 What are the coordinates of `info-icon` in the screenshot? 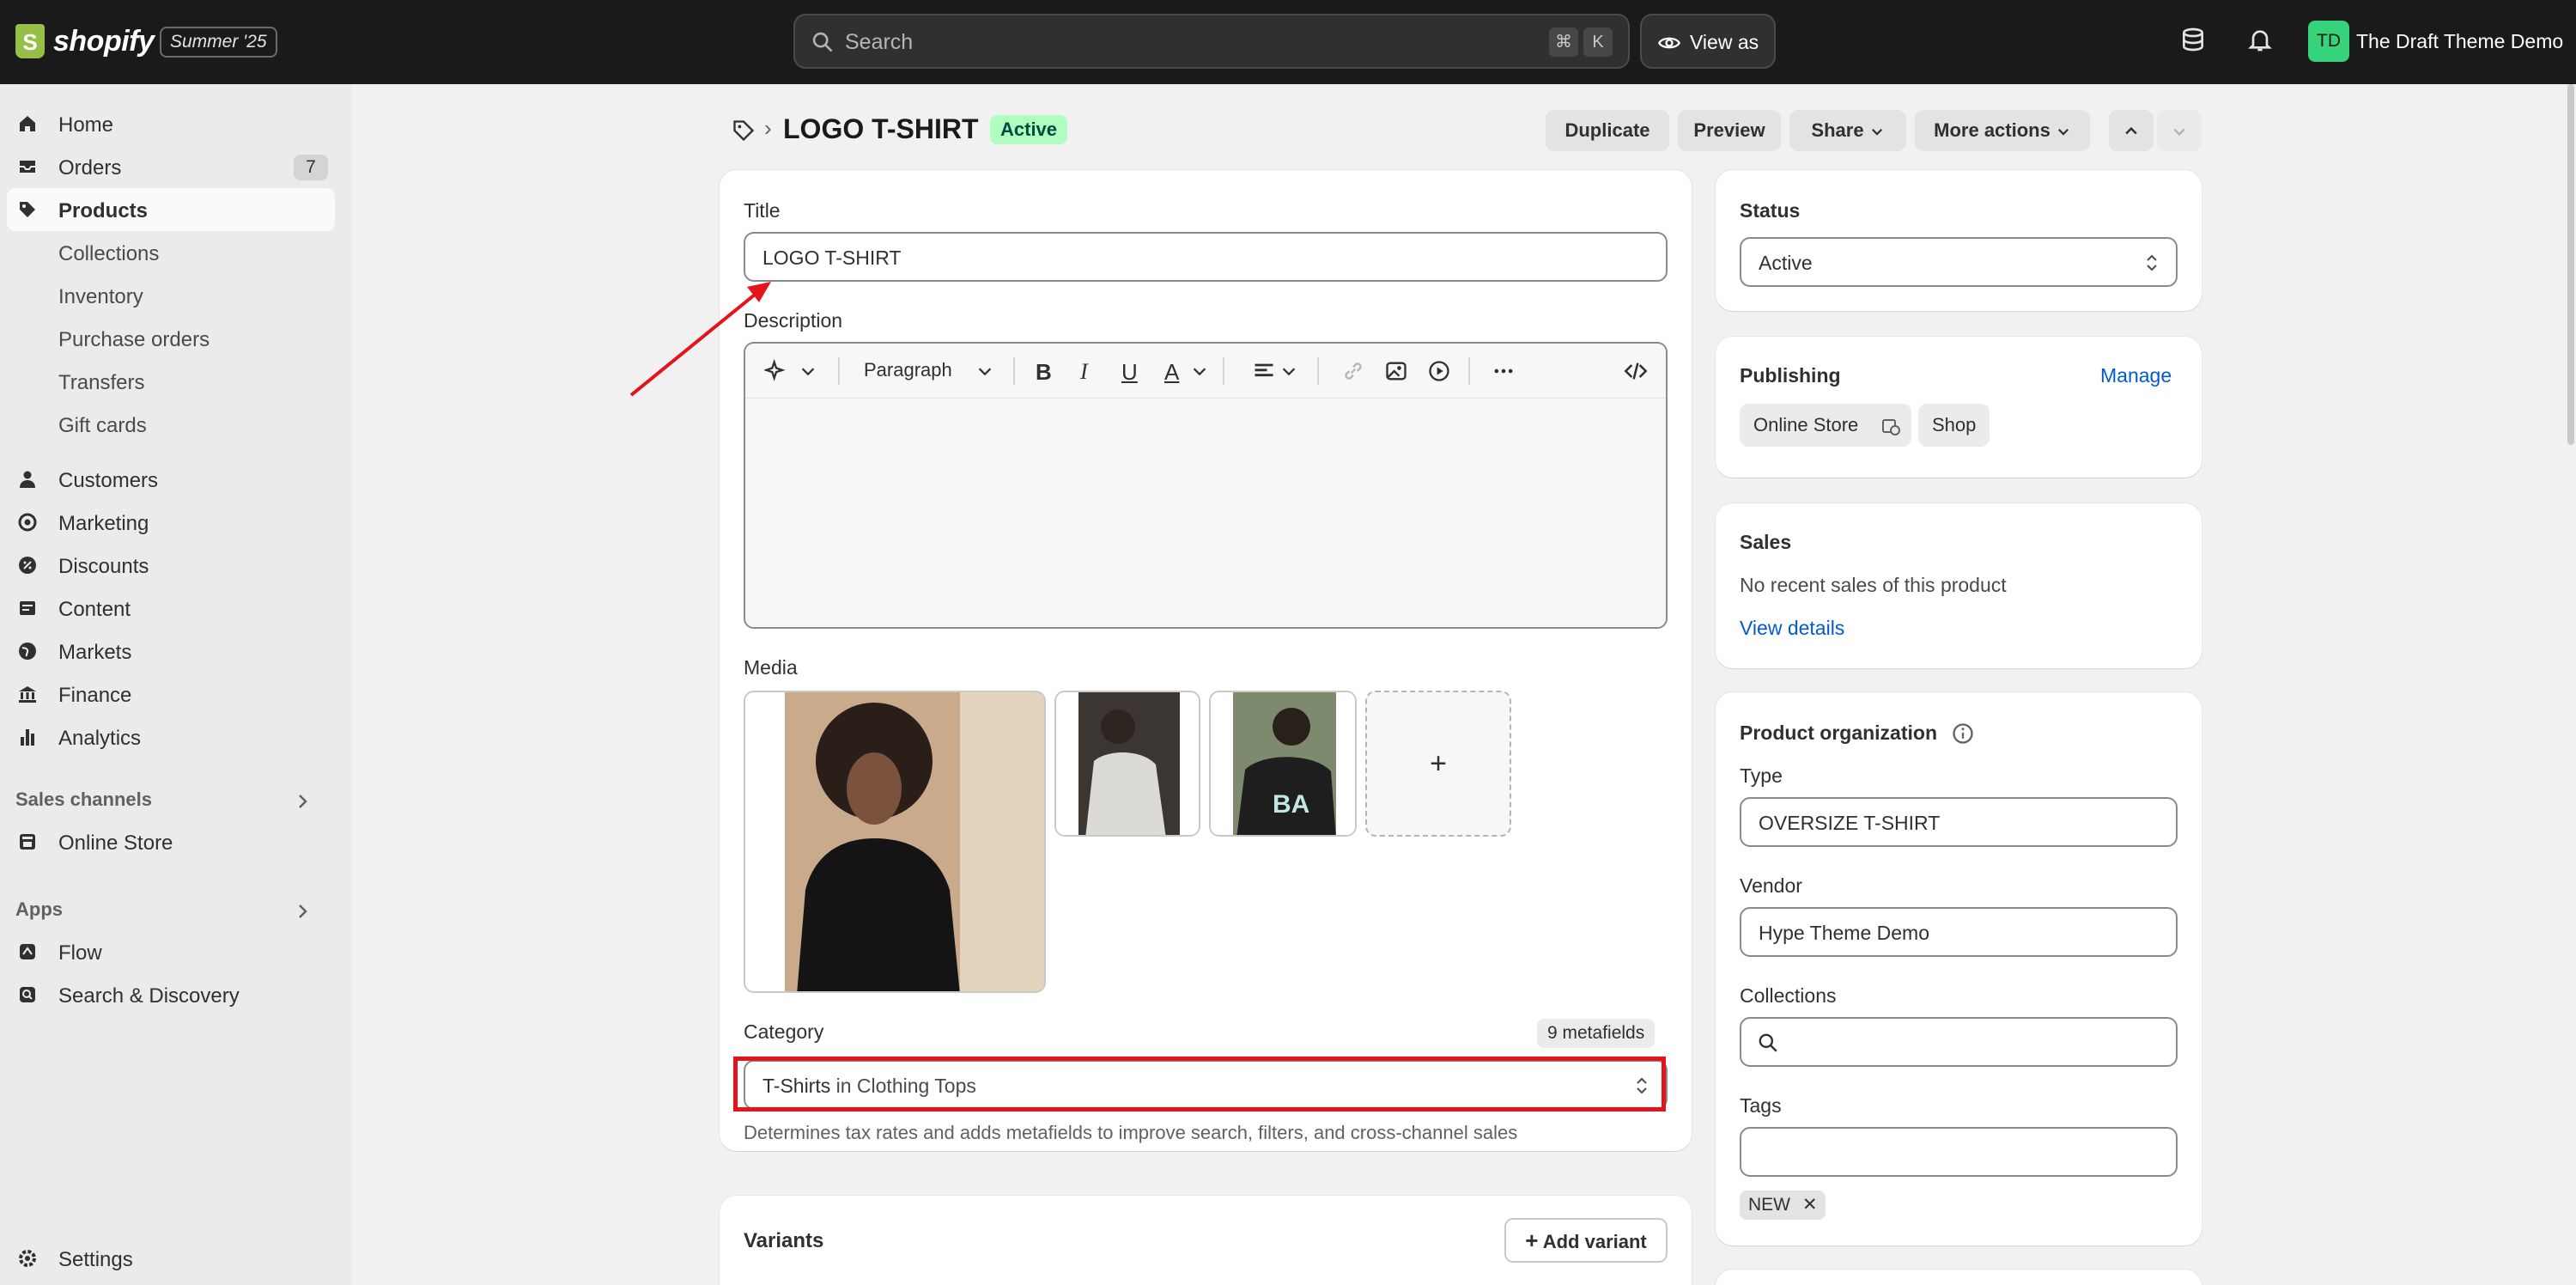 It's located at (1963, 734).